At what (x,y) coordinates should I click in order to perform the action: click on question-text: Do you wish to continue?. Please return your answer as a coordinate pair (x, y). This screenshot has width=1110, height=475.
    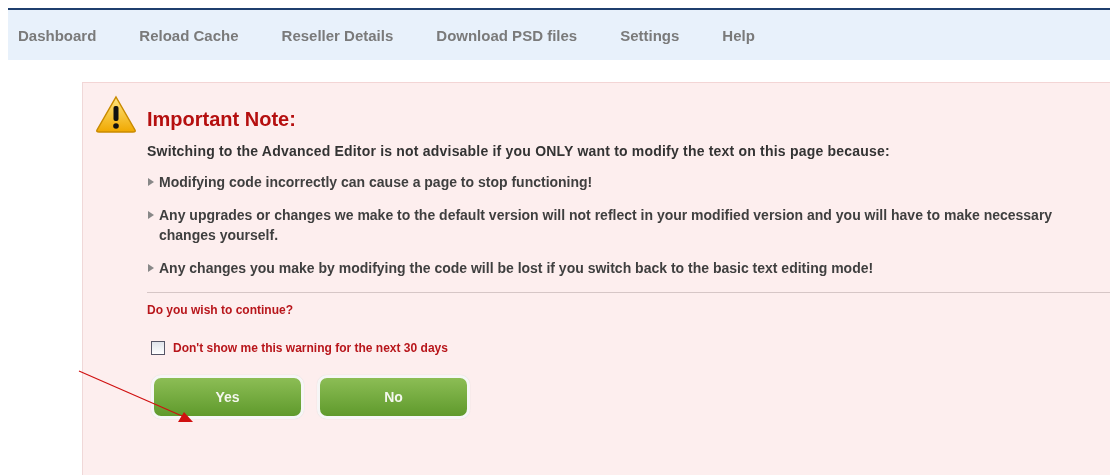
    Looking at the image, I should click on (220, 310).